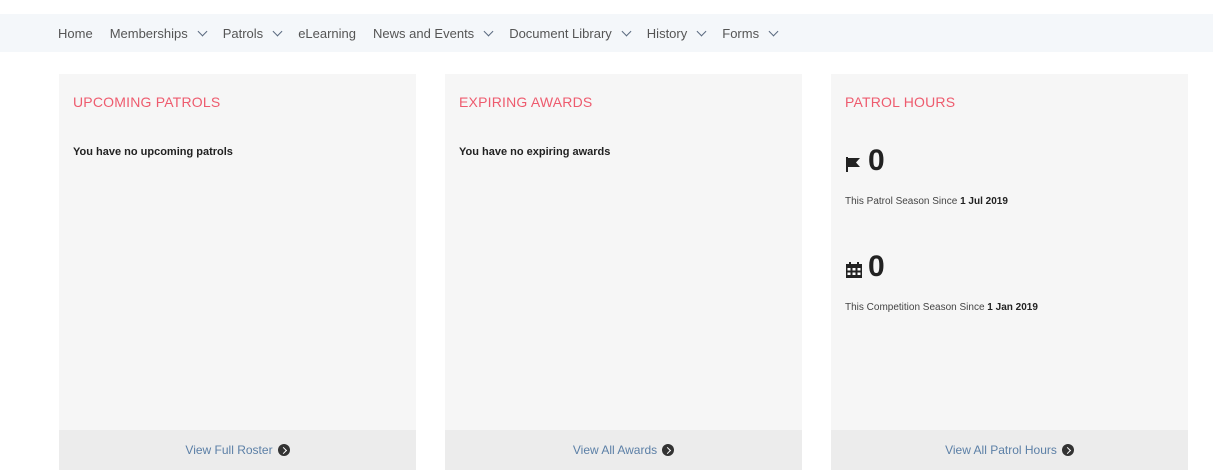 This screenshot has height=470, width=1213. I want to click on card-footer: View All Patrol Hours, so click(1009, 450).